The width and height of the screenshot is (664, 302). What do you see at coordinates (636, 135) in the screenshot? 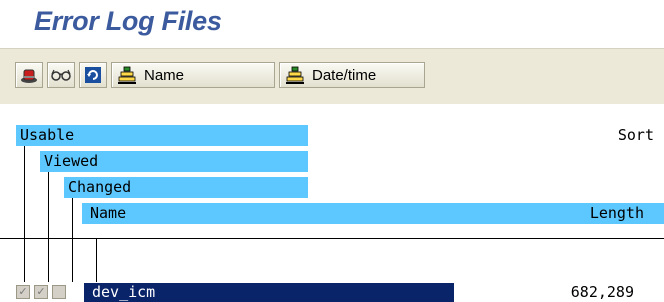
I see `column-header-sort: Sort` at bounding box center [636, 135].